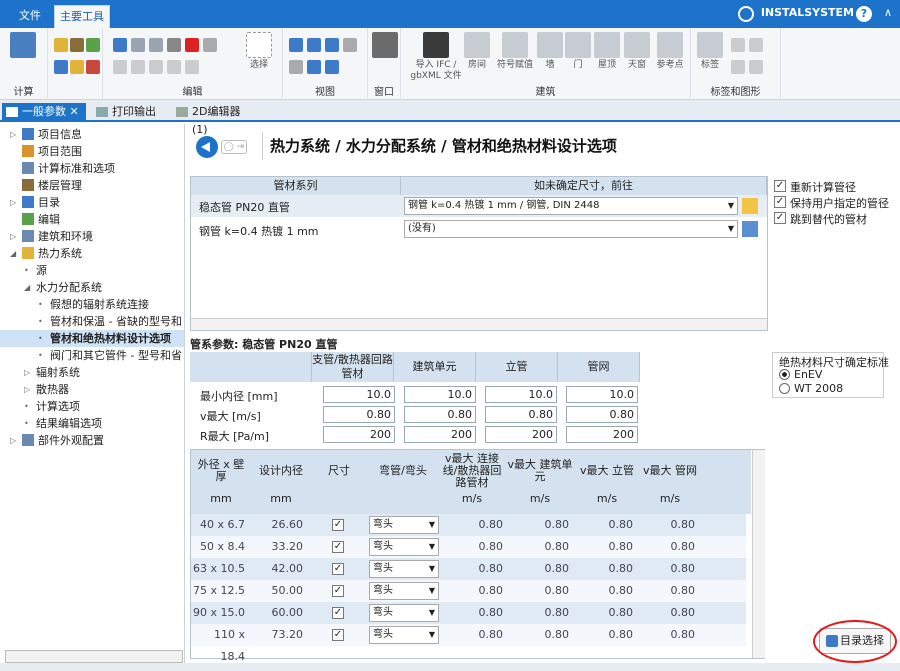 Image resolution: width=900 pixels, height=671 pixels. What do you see at coordinates (332, 45) in the screenshot?
I see `zoom-fit-icon` at bounding box center [332, 45].